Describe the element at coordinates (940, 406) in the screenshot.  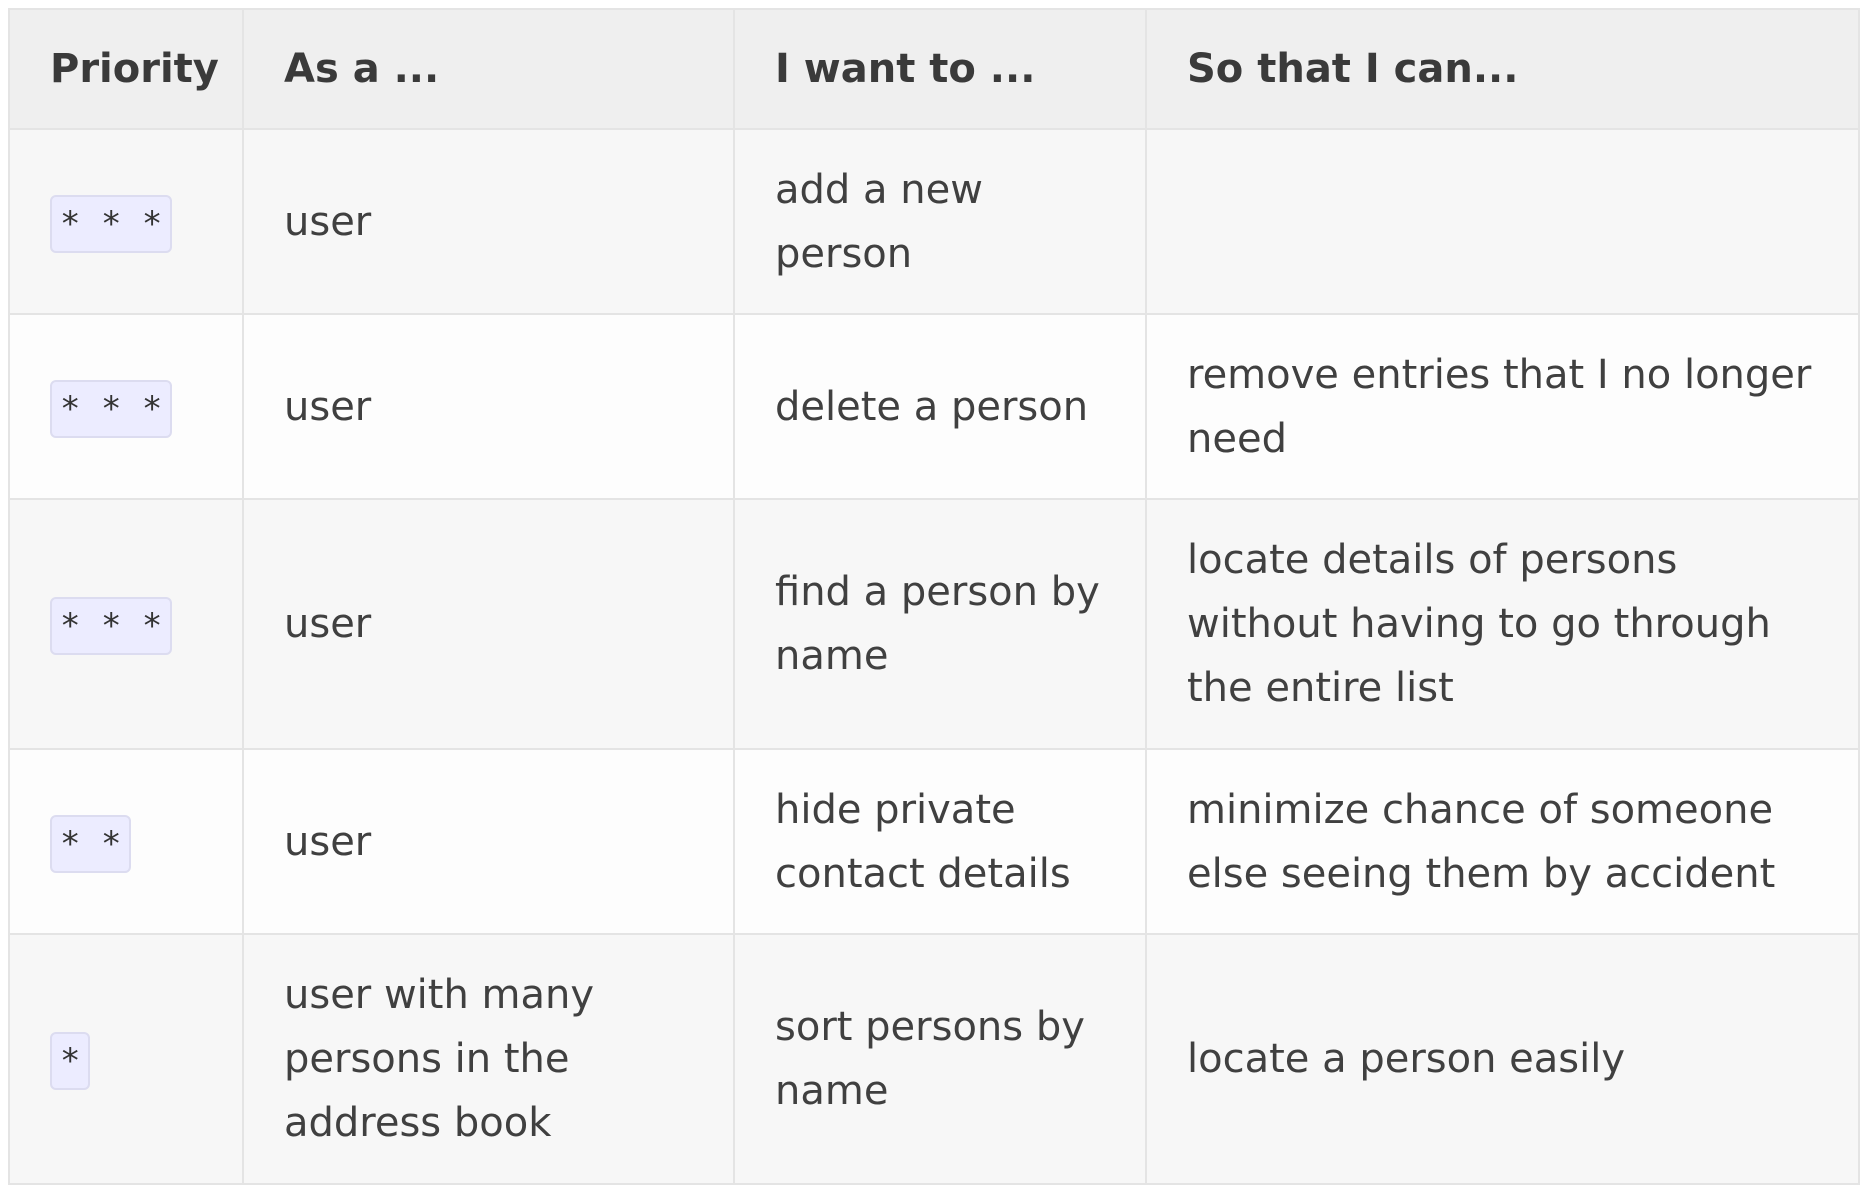
I see `want-cell: delete a person` at that location.